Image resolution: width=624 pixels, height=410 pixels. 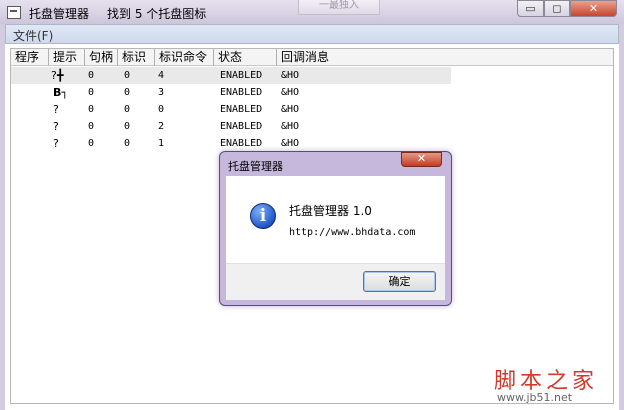 What do you see at coordinates (2, 217) in the screenshot?
I see `window-frame-left` at bounding box center [2, 217].